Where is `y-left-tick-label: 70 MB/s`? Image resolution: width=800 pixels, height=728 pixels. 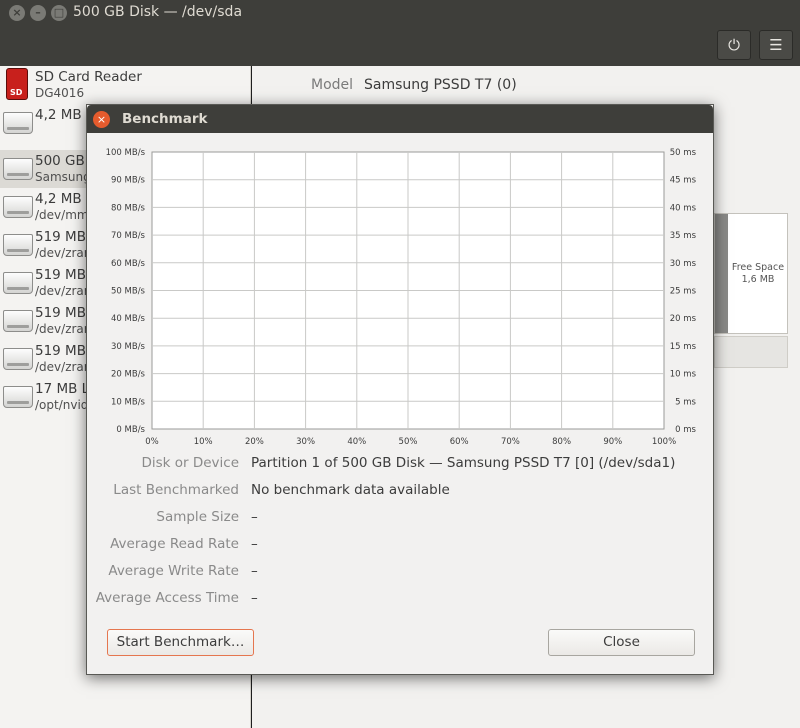
y-left-tick-label: 70 MB/s is located at coordinates (128, 236).